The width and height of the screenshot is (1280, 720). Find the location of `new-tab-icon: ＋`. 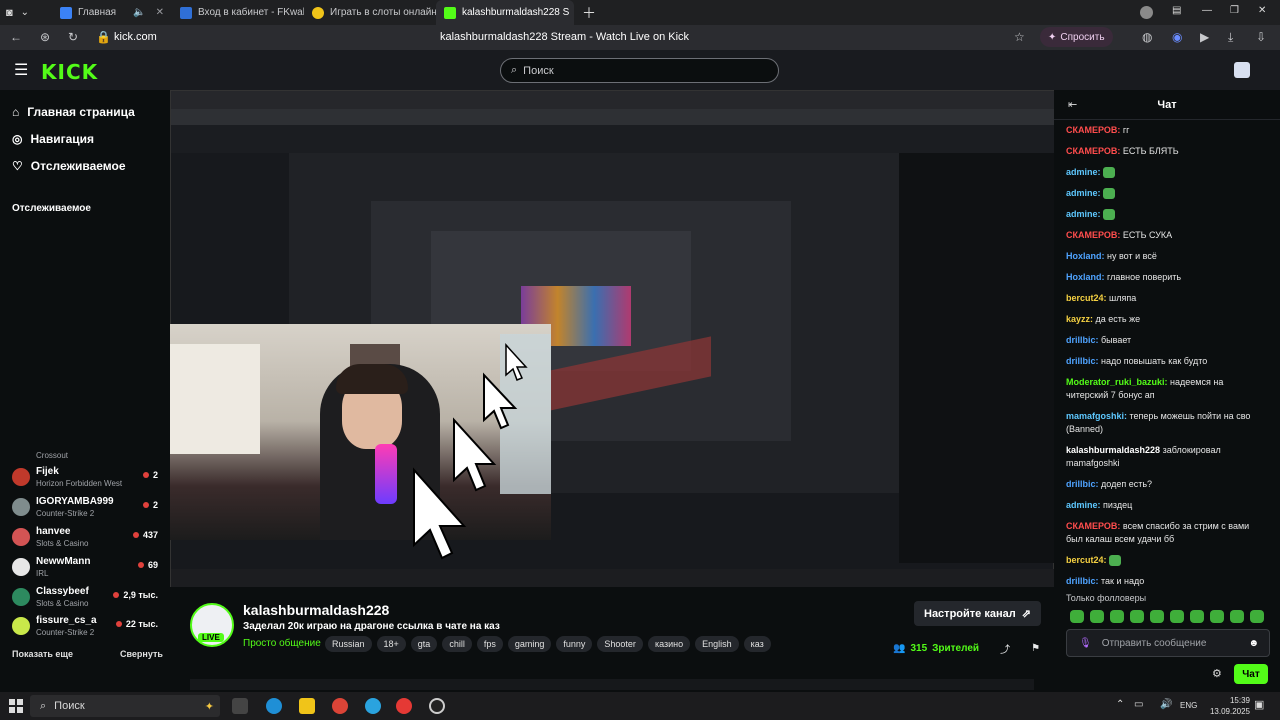

new-tab-icon: ＋ is located at coordinates (589, 13).